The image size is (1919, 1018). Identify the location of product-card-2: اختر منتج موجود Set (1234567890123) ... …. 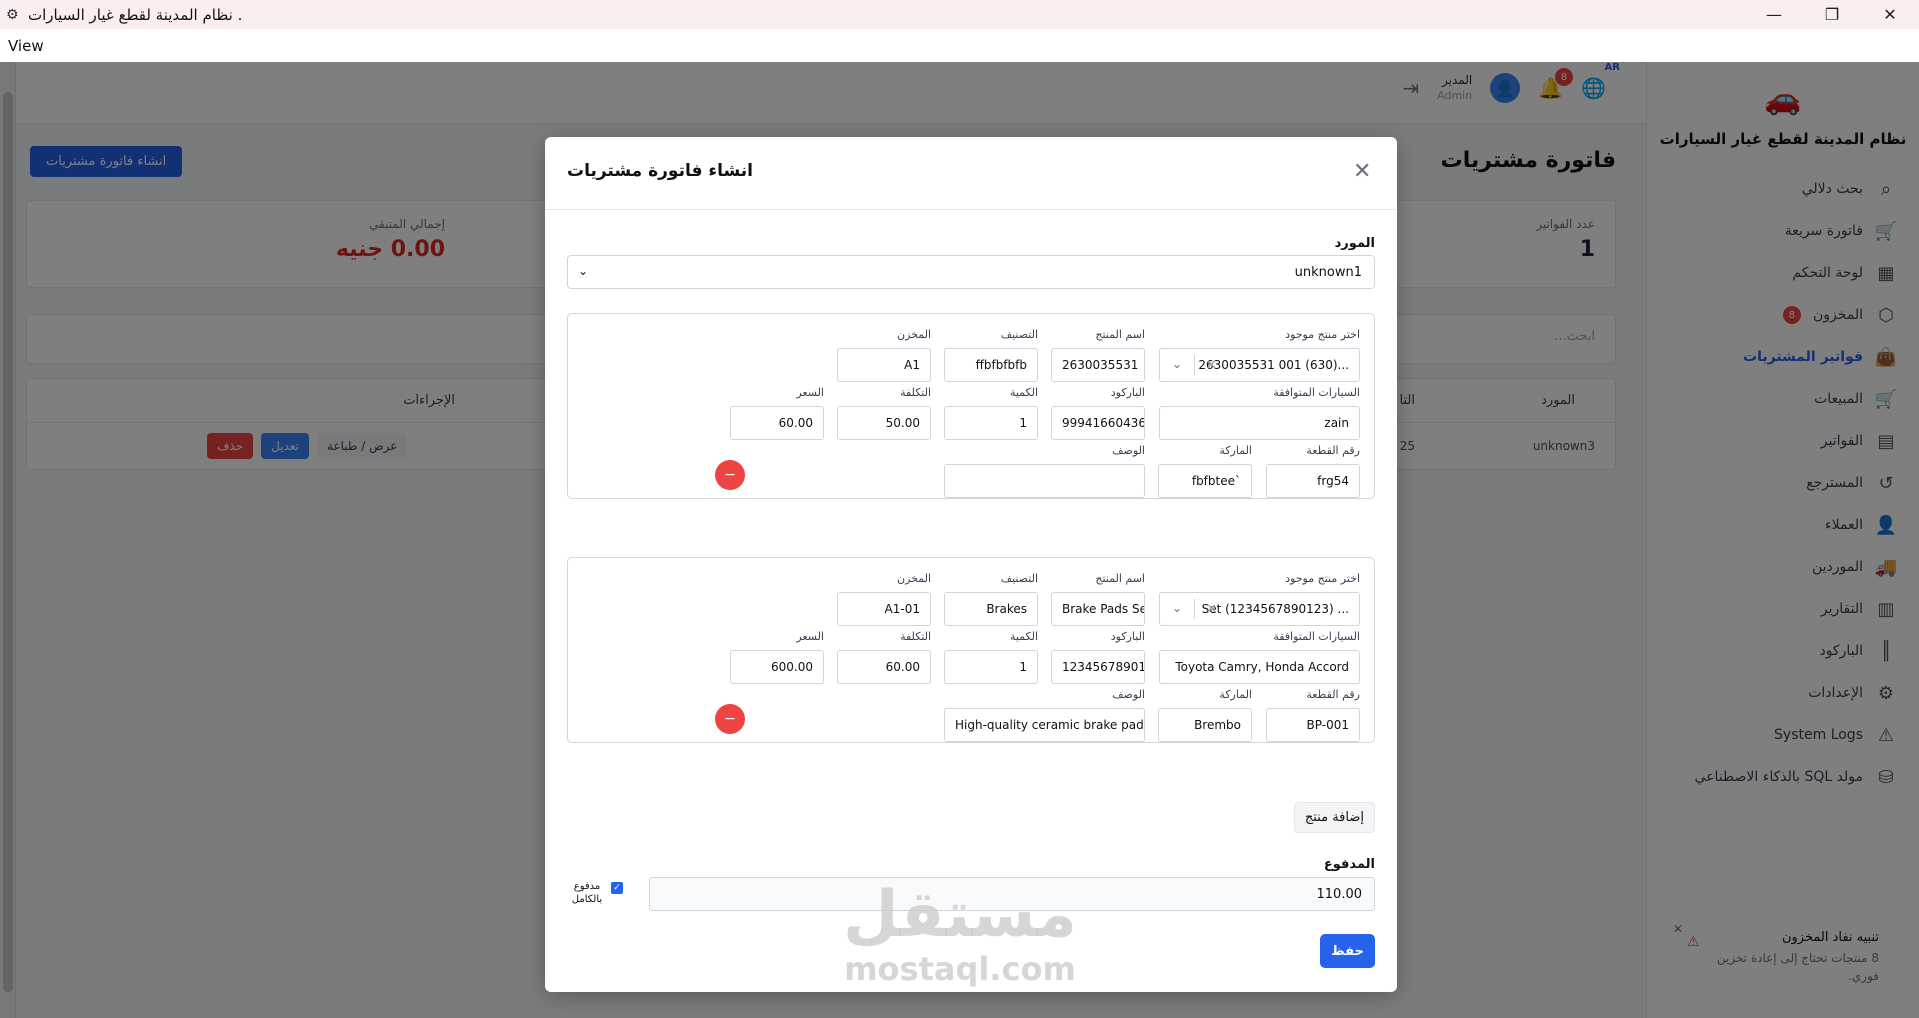
(971, 650).